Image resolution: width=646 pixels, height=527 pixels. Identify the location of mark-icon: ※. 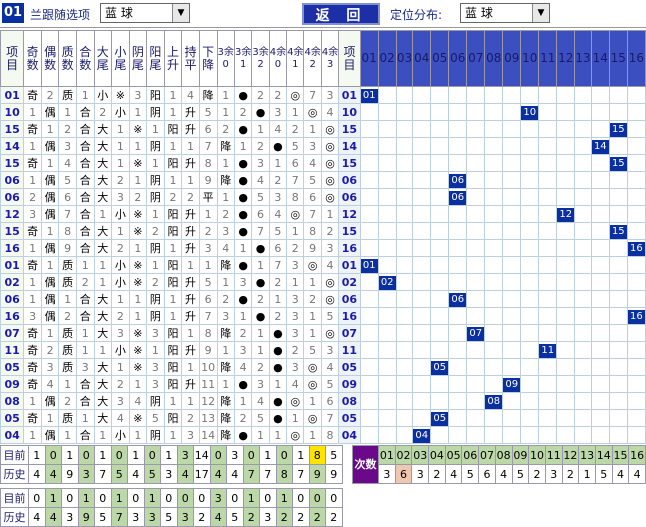
(138, 350).